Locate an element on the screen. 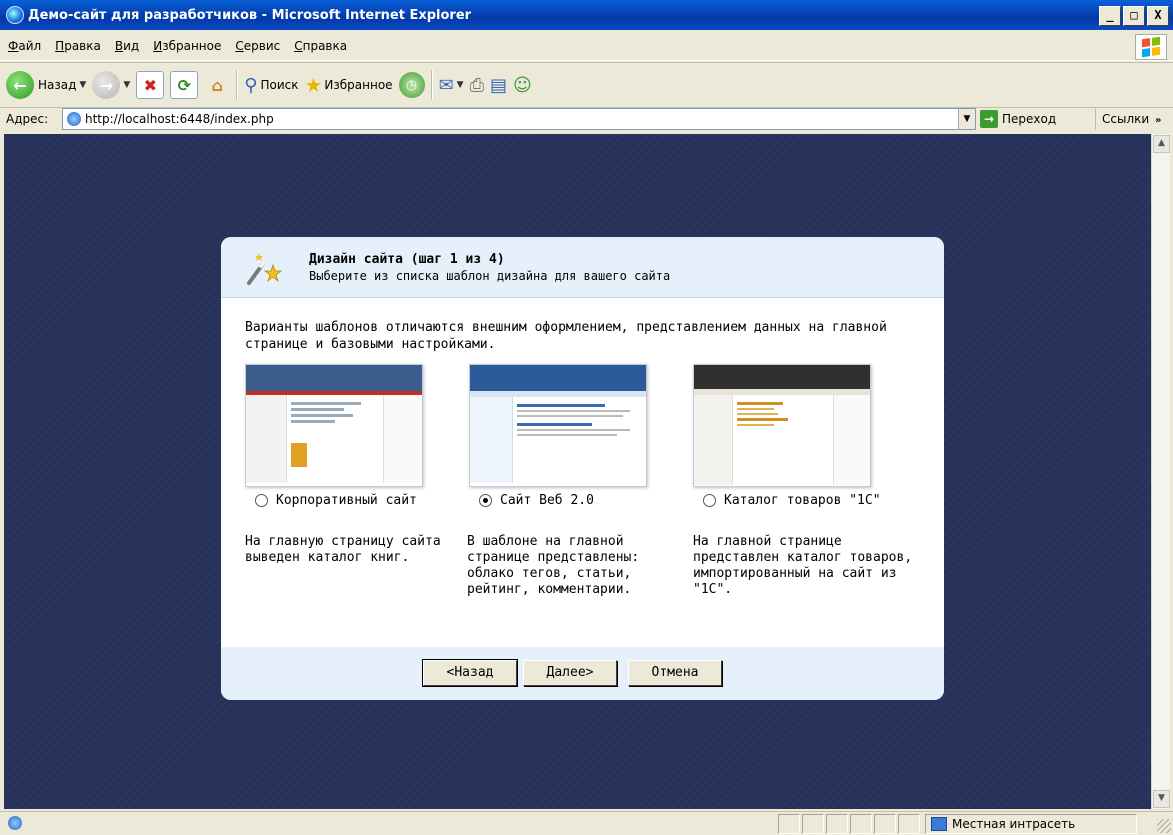 Image resolution: width=1173 pixels, height=835 pixels. forward-dropdown-icon: ▼ is located at coordinates (126, 85).